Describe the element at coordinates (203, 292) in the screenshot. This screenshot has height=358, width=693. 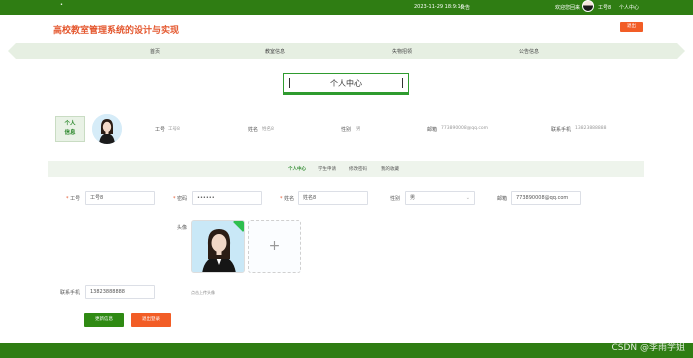
I see `upload-hint: 点击上传头像` at that location.